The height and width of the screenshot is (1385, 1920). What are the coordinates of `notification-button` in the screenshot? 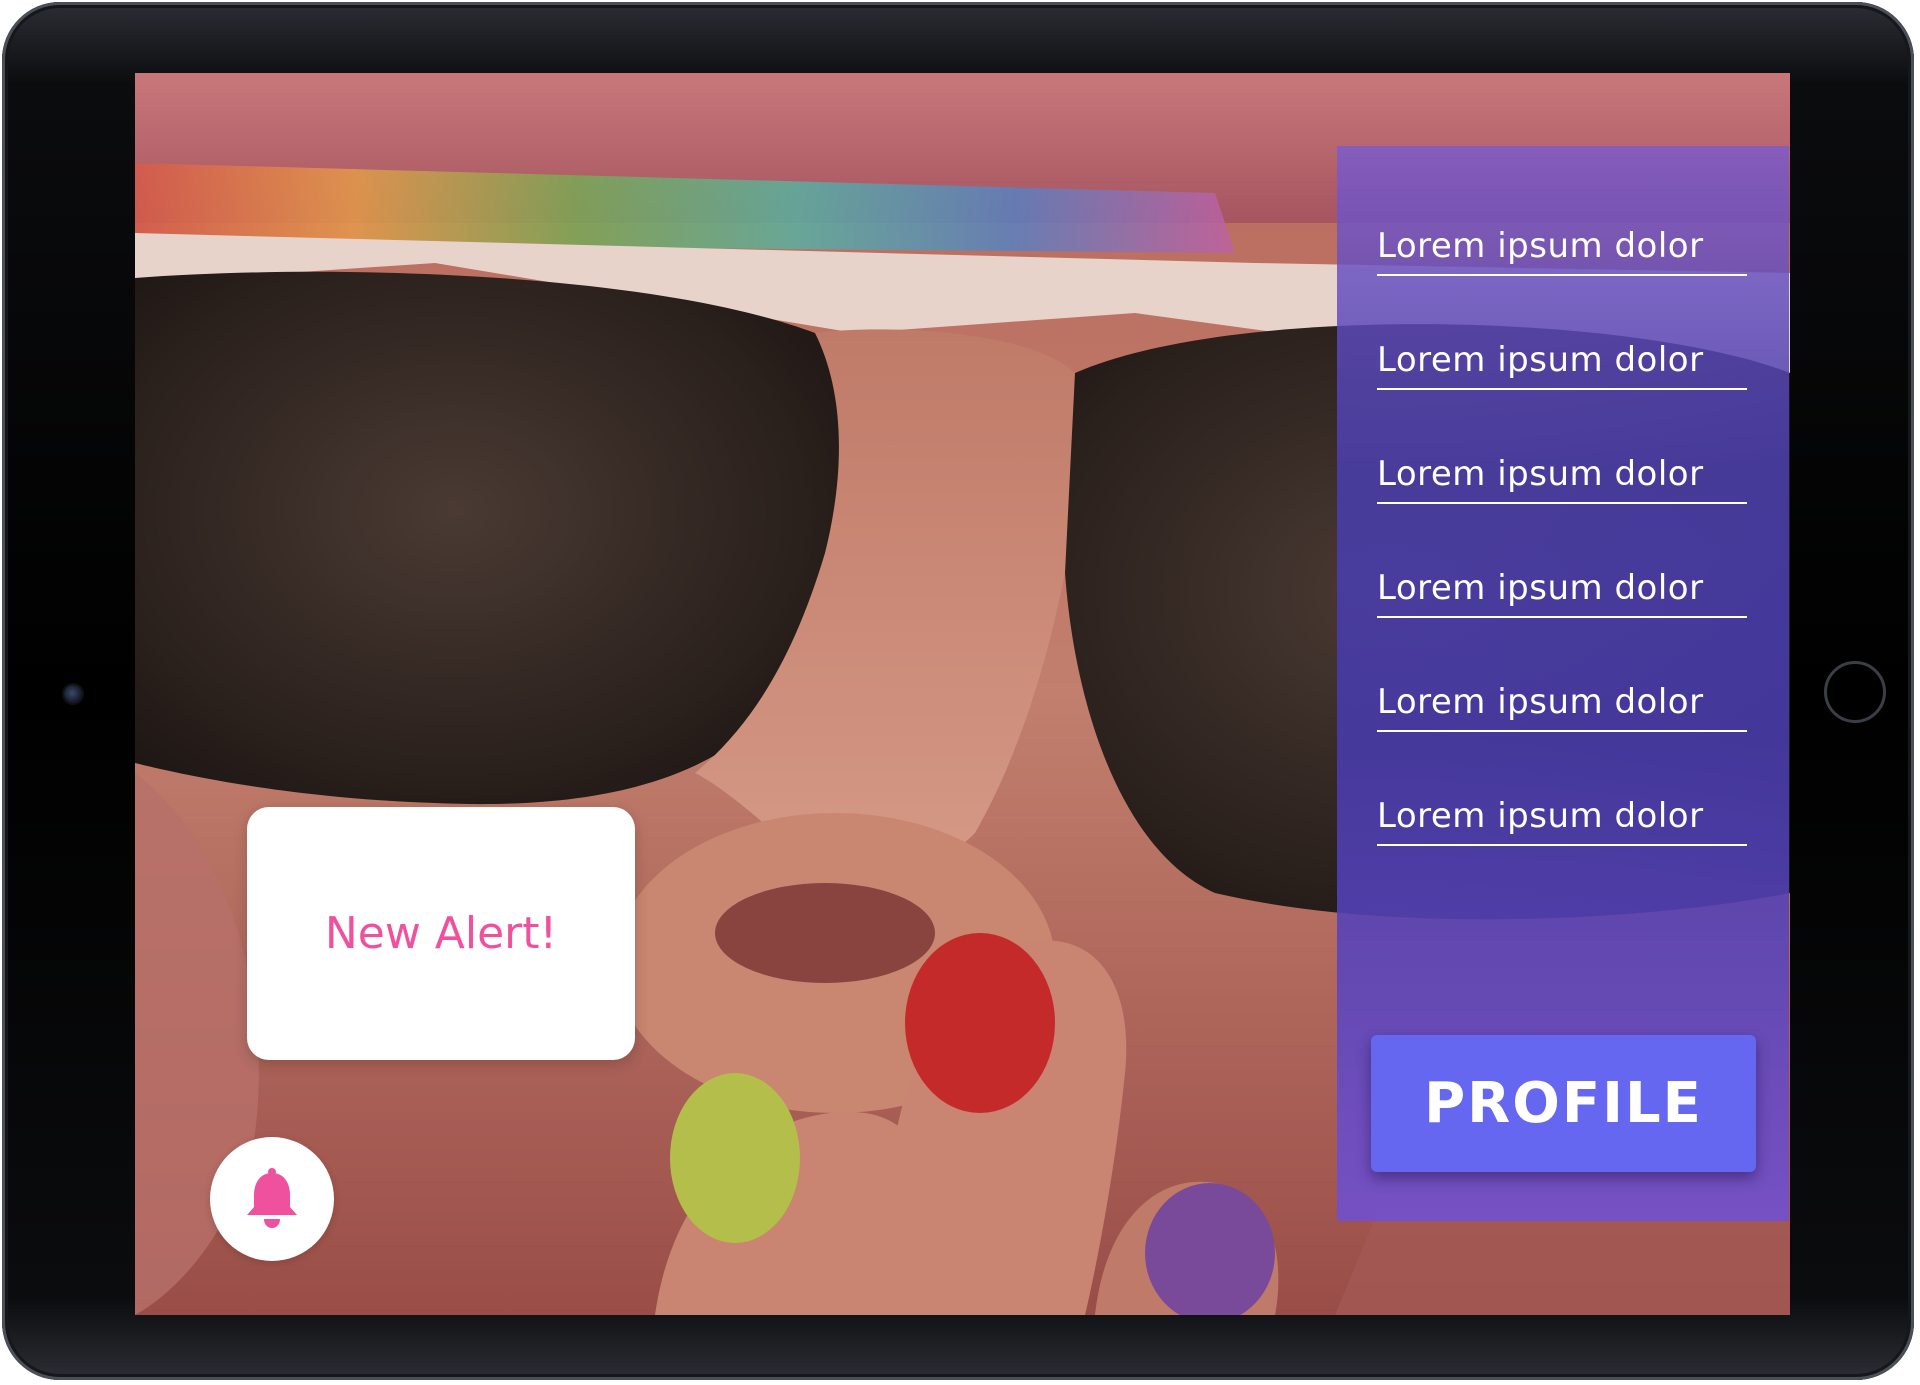 It's located at (272, 1199).